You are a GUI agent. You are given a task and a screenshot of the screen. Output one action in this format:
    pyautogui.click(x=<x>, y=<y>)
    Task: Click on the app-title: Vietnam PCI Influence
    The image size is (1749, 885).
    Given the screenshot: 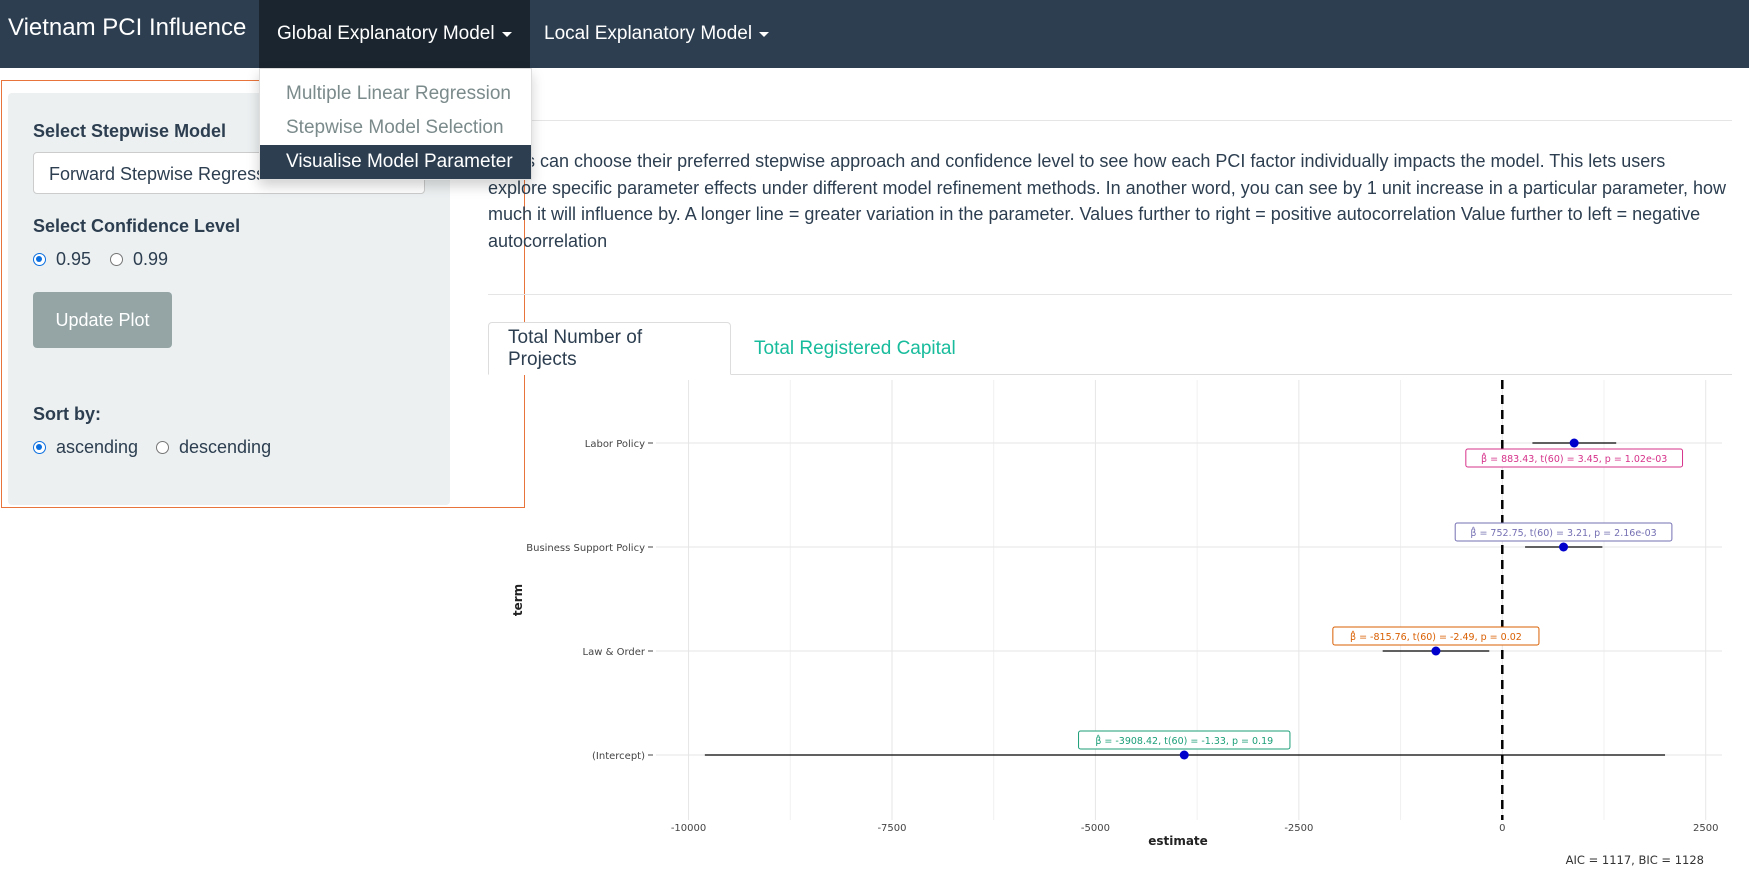 What is the action you would take?
    pyautogui.click(x=127, y=28)
    